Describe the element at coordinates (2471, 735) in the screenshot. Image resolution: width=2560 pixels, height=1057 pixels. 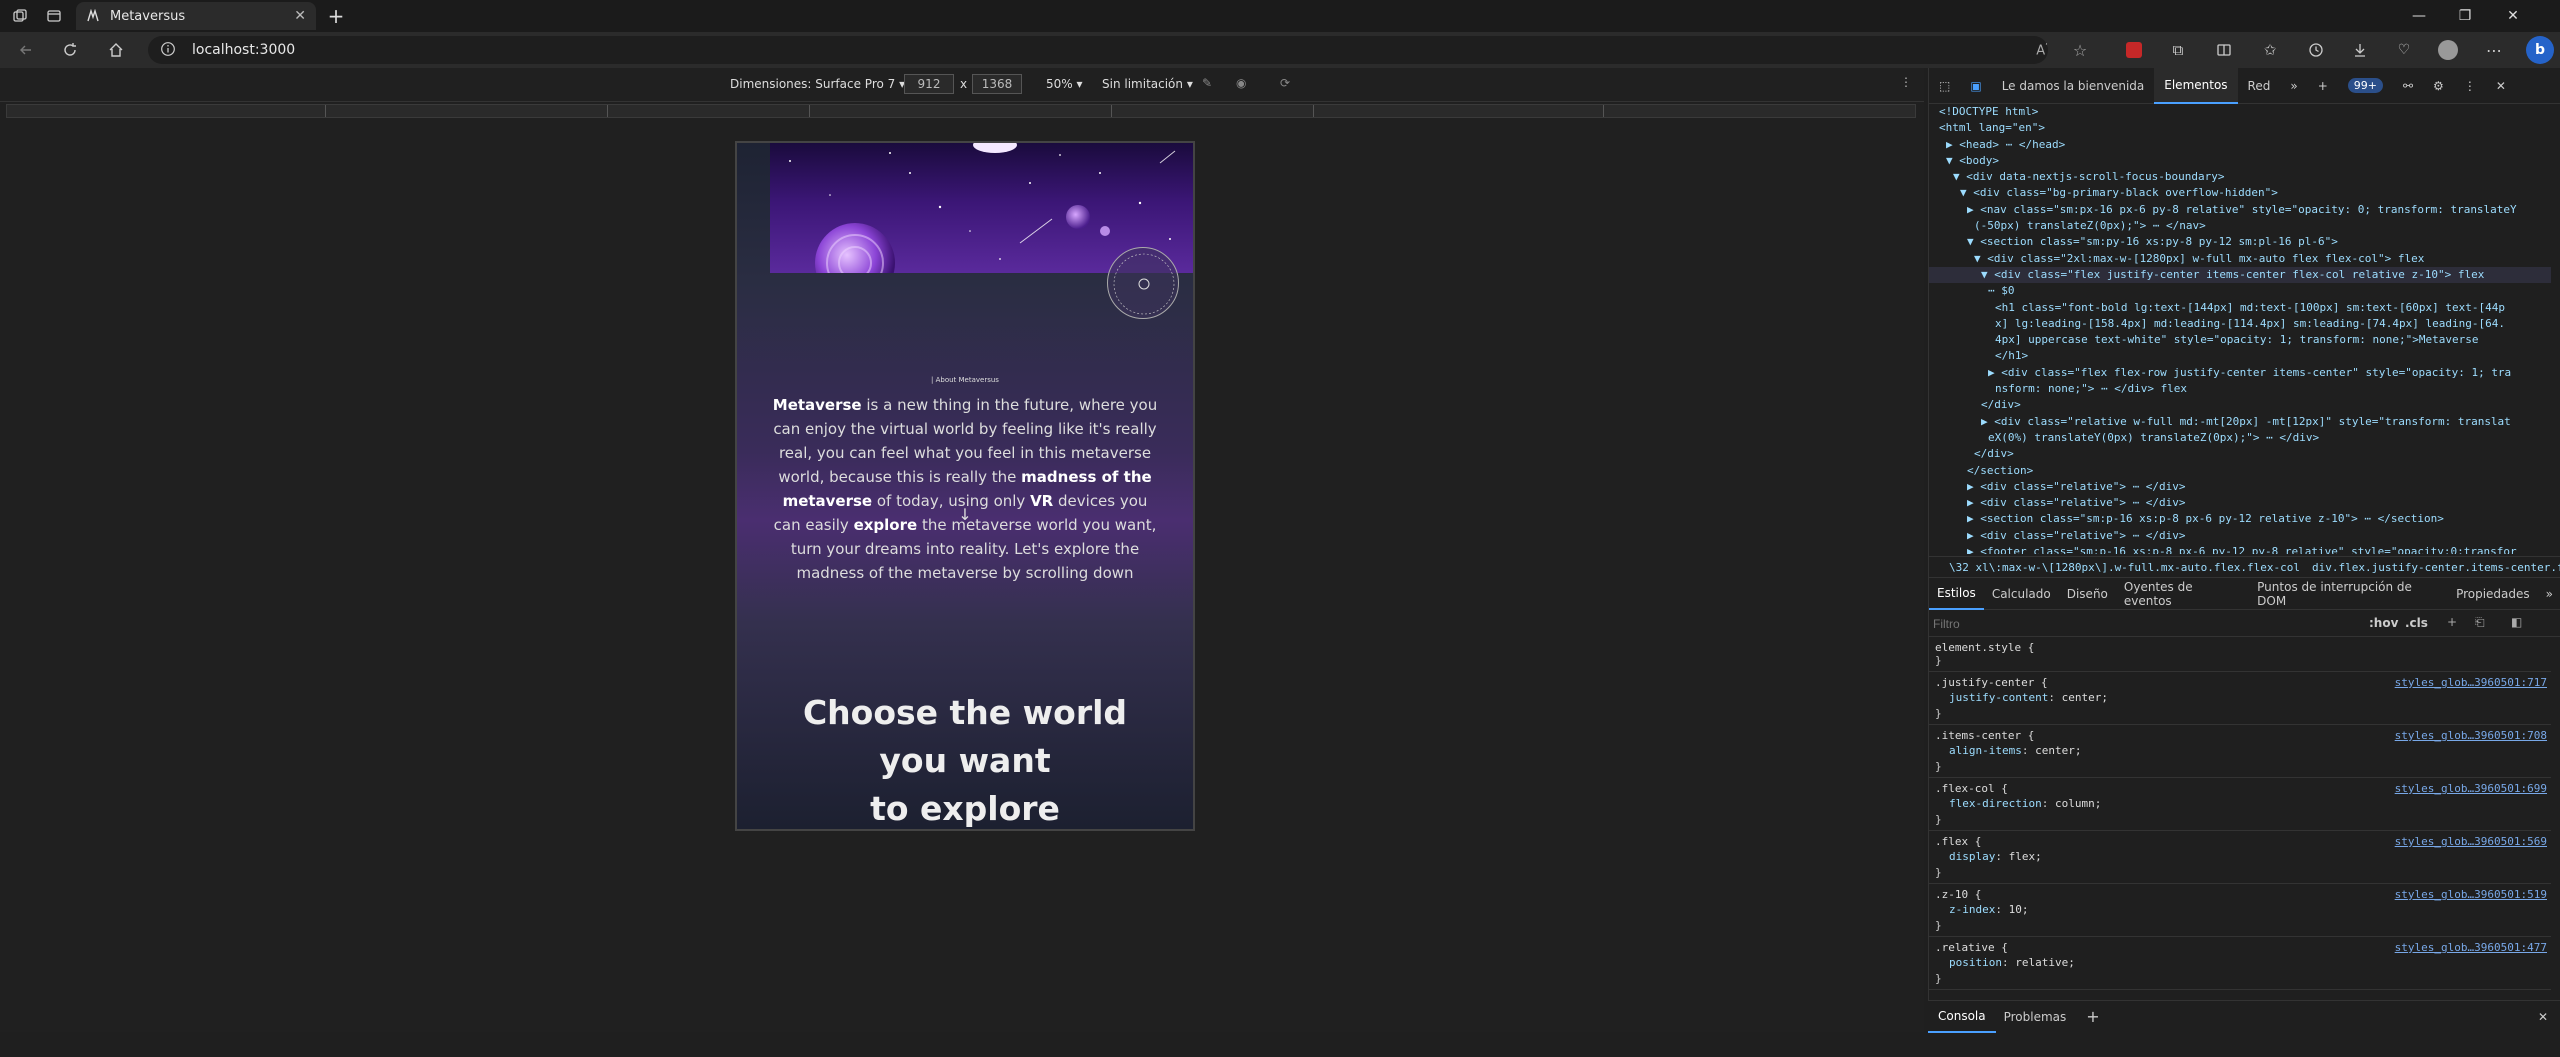
I see `rule-source-link: styles_glob…3960501:708` at that location.